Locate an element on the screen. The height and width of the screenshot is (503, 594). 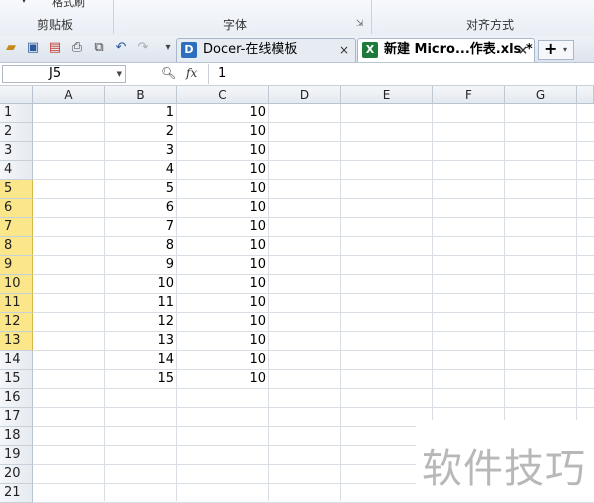
font-group-label: 字体 is located at coordinates (234, 25).